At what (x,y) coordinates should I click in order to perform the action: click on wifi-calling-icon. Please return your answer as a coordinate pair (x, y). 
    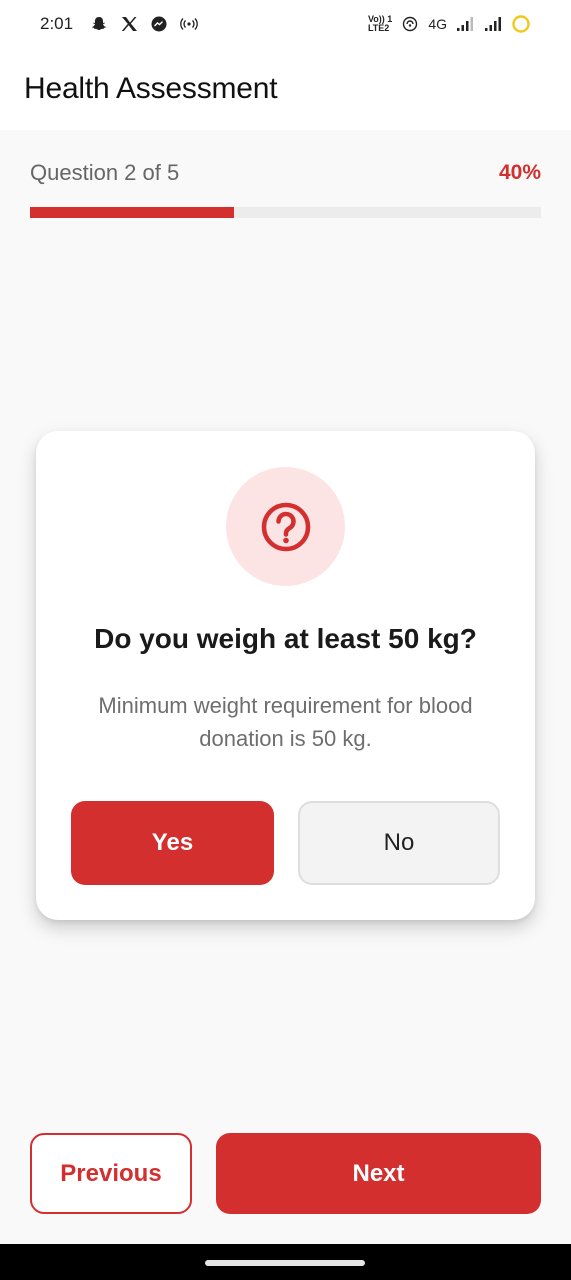
    Looking at the image, I should click on (410, 24).